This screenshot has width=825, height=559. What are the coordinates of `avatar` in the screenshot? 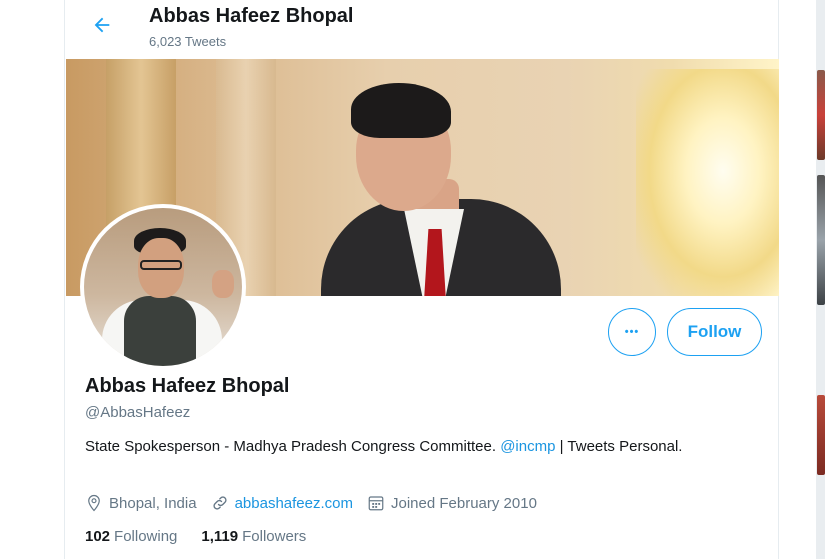 It's located at (163, 287).